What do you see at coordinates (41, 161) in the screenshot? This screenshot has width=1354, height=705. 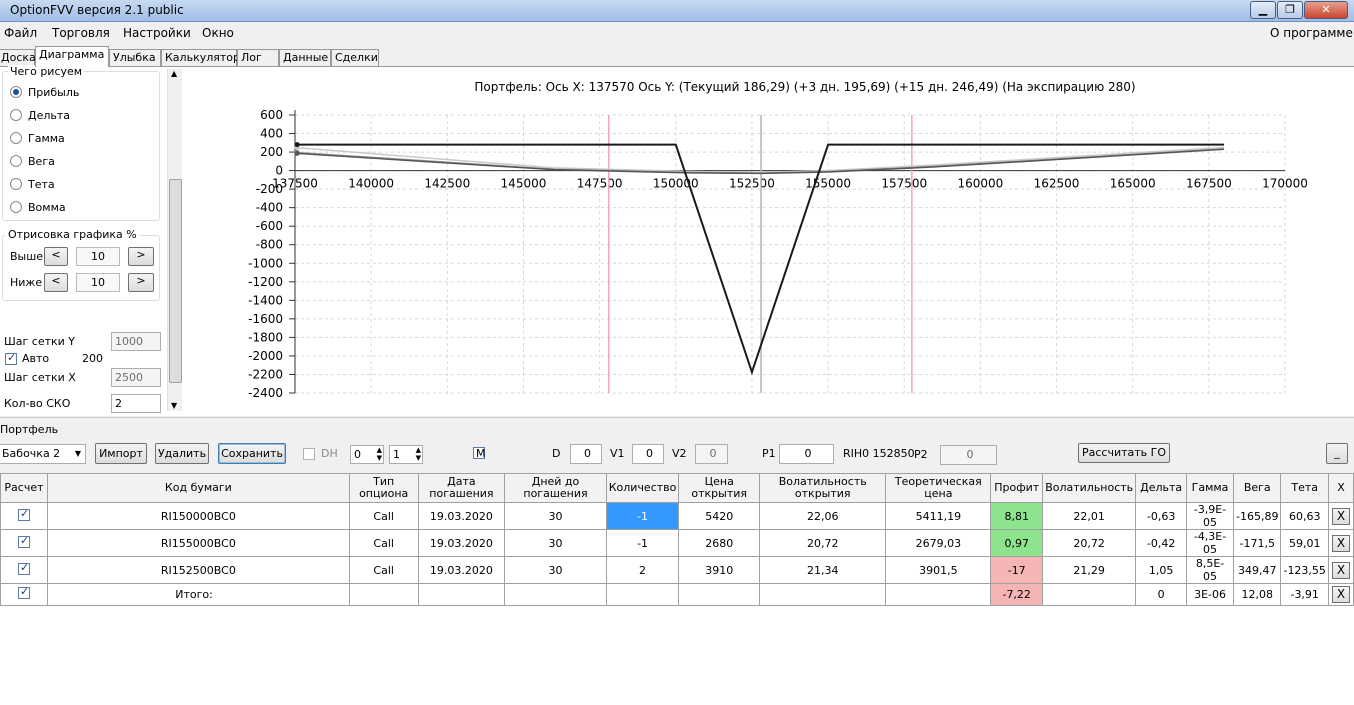 I see `radio-label: Вега` at bounding box center [41, 161].